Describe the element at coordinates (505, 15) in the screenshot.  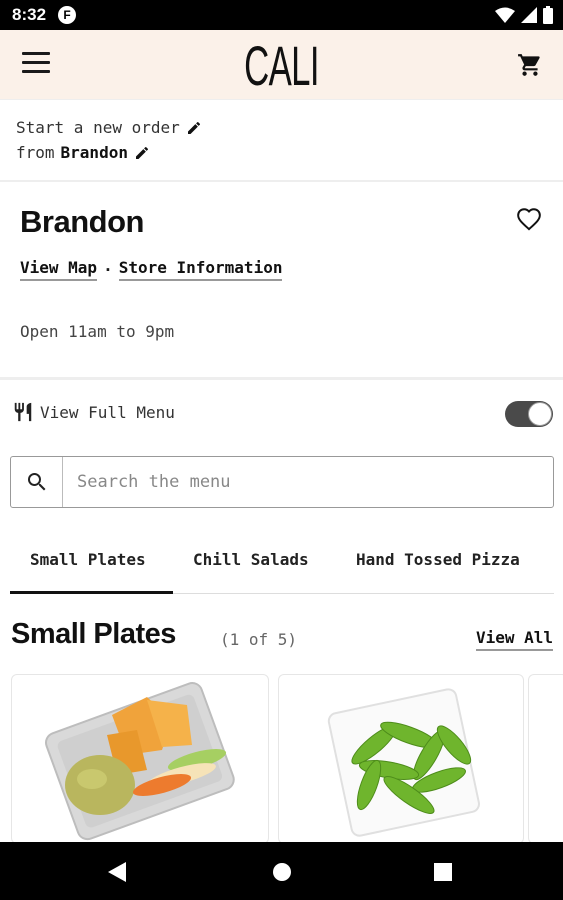
I see `wifi-icon` at that location.